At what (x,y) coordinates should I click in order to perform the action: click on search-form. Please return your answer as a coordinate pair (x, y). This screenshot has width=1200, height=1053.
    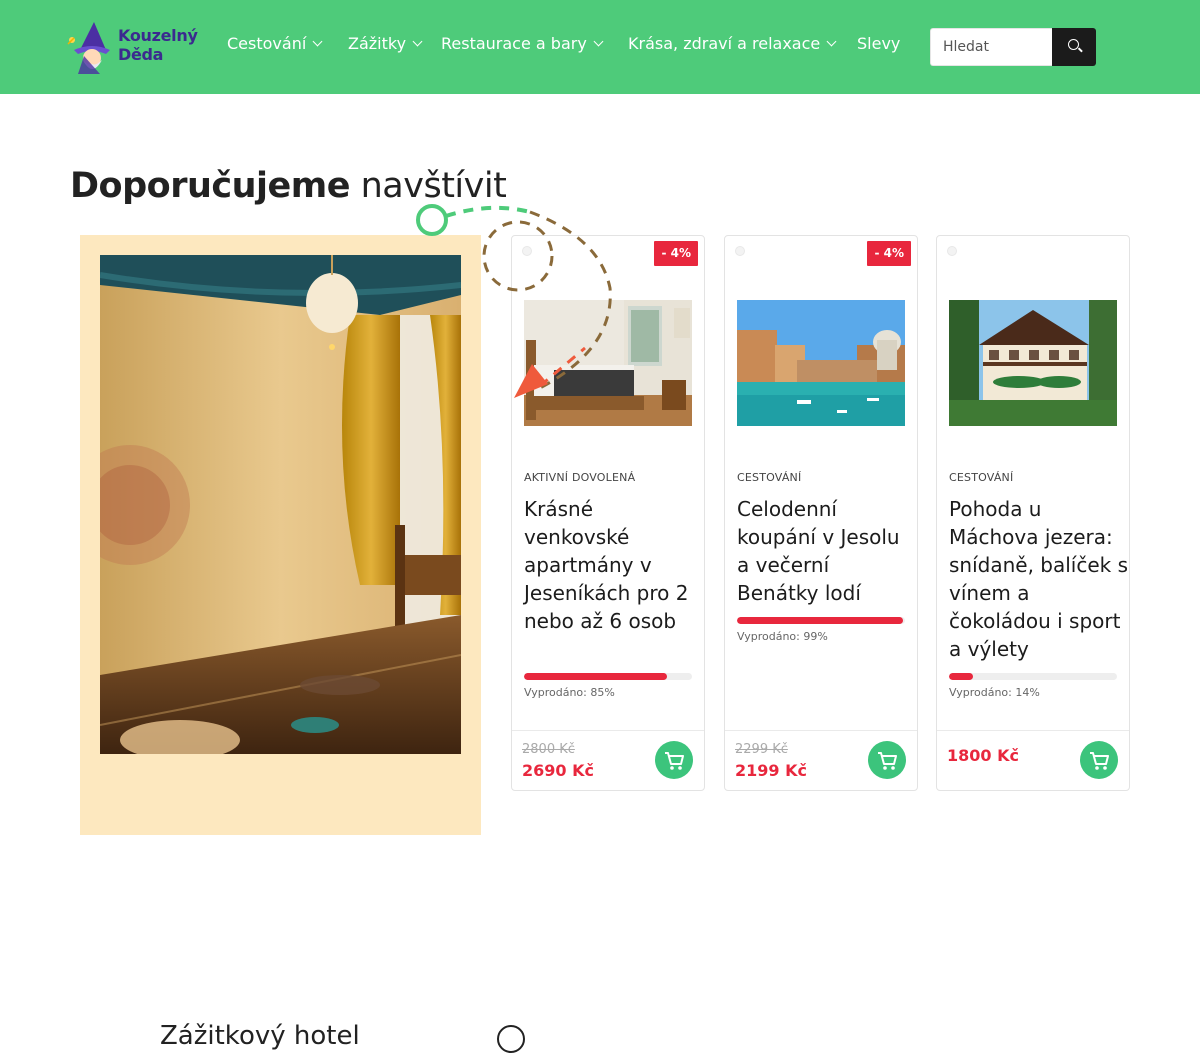
    Looking at the image, I should click on (1013, 47).